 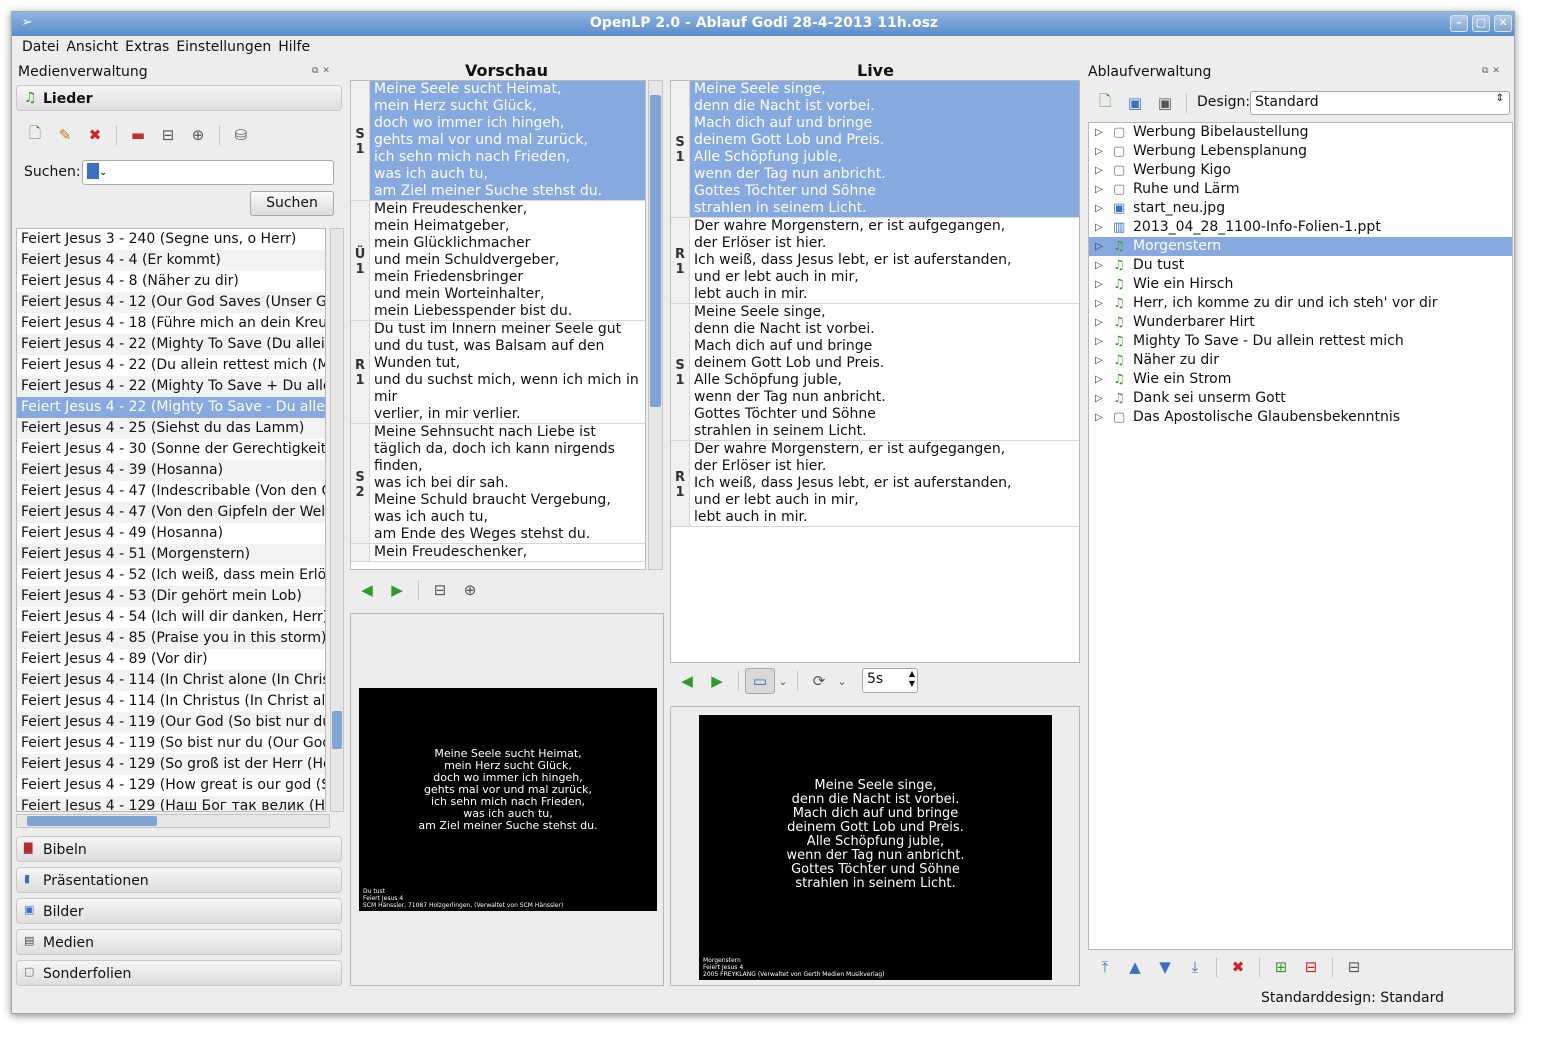 I want to click on song-list-item: Feiert Jesus 4 - 51 (Morgenstern), so click(x=171, y=554).